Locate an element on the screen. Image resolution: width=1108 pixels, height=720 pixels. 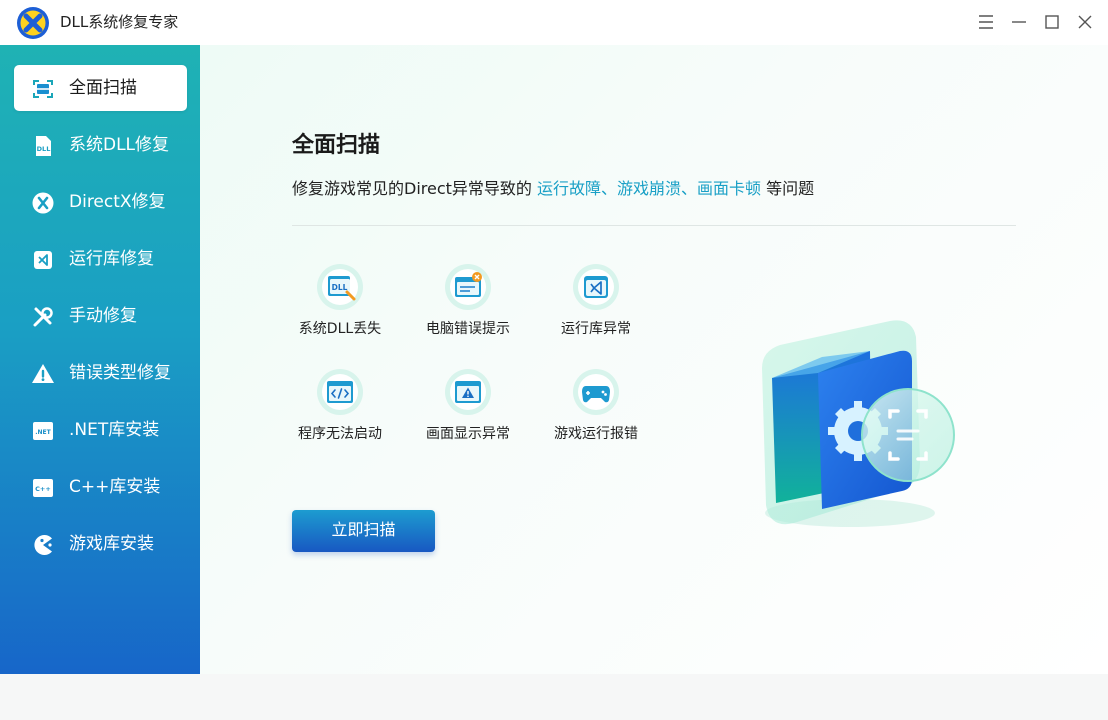
menu-button is located at coordinates (986, 22).